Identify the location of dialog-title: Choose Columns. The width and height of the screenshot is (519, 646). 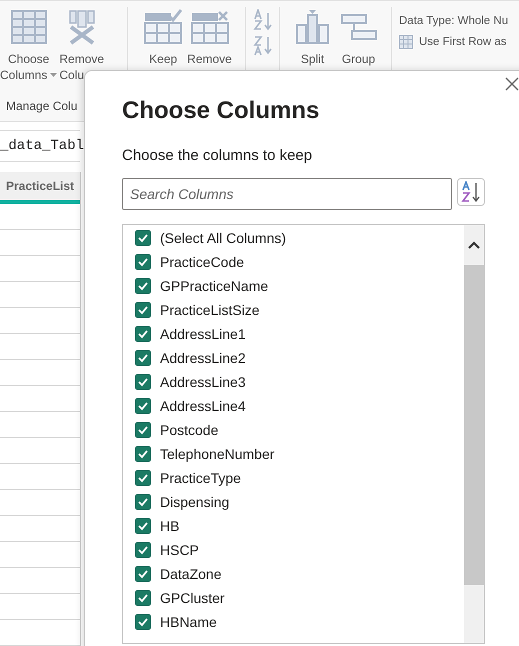
(221, 111).